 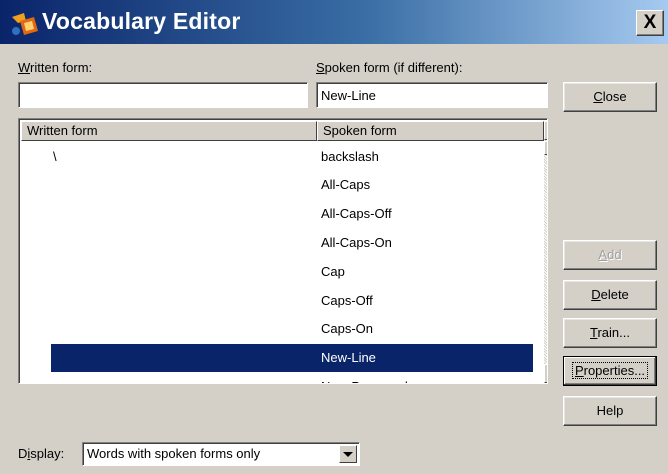 What do you see at coordinates (292, 358) in the screenshot?
I see `list-item-selected: New-Line` at bounding box center [292, 358].